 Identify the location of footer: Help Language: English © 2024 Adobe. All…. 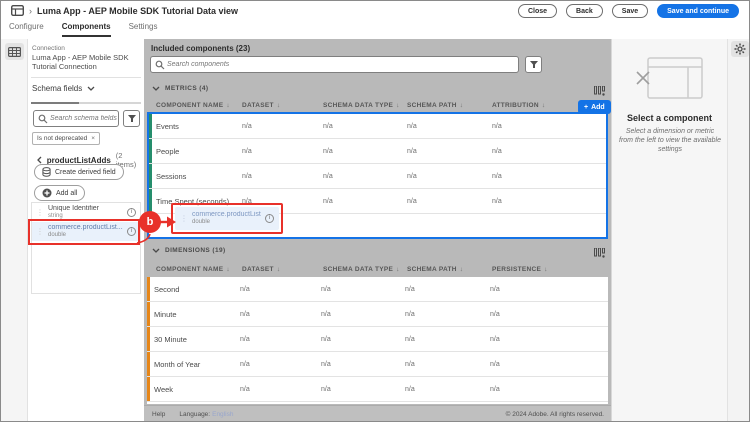
(377, 413).